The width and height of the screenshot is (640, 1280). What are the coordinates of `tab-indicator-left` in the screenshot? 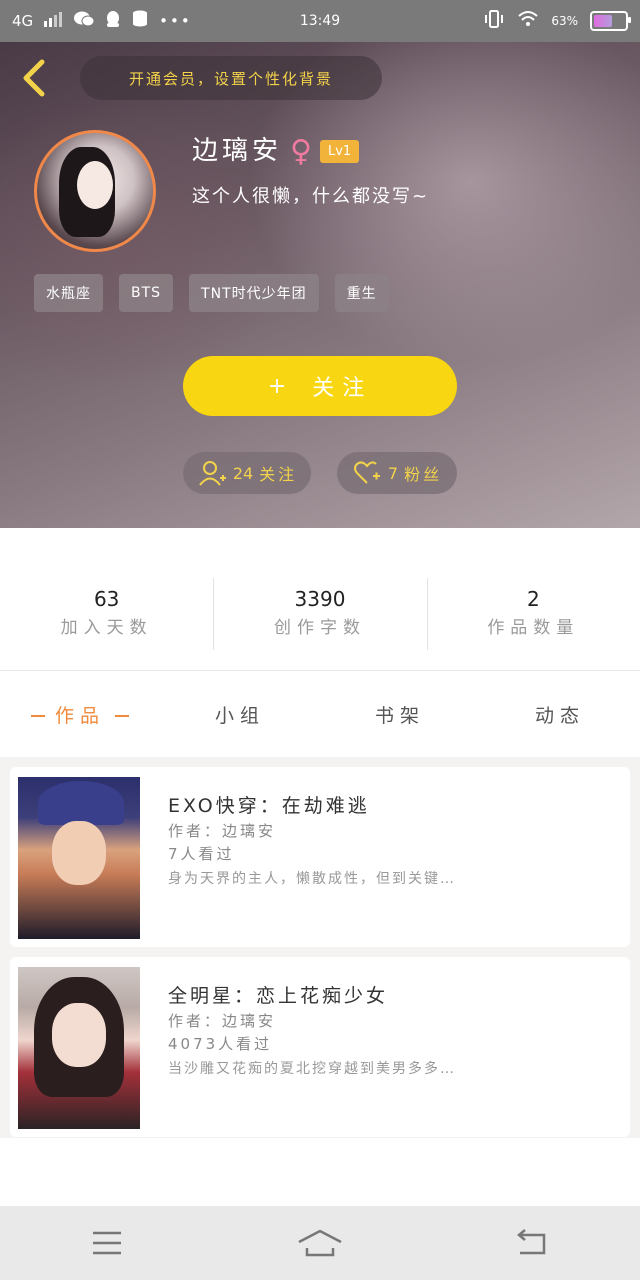 It's located at (37, 716).